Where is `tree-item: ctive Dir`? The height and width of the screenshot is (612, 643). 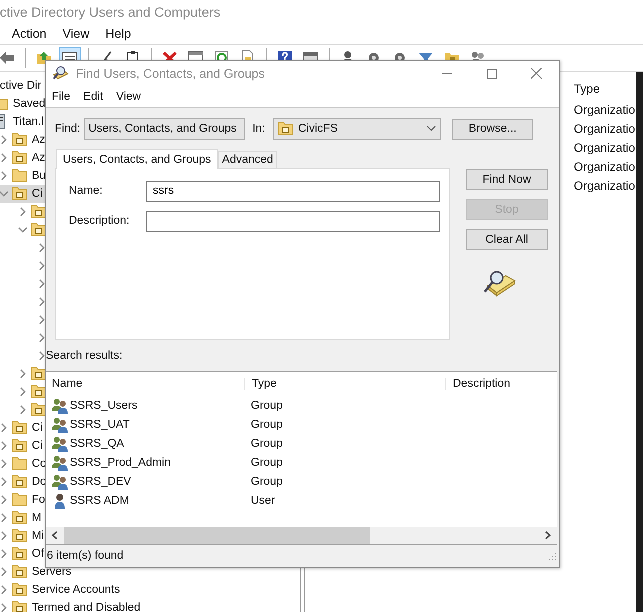 tree-item: ctive Dir is located at coordinates (23, 86).